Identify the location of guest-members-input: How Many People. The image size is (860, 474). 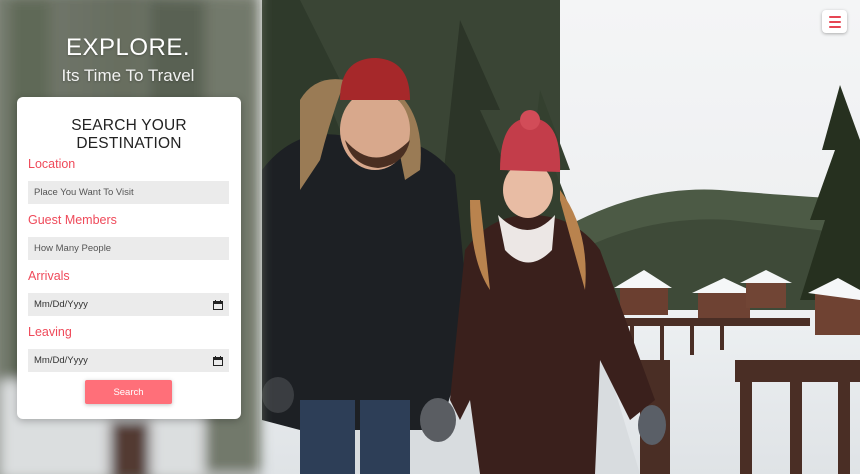
(128, 248).